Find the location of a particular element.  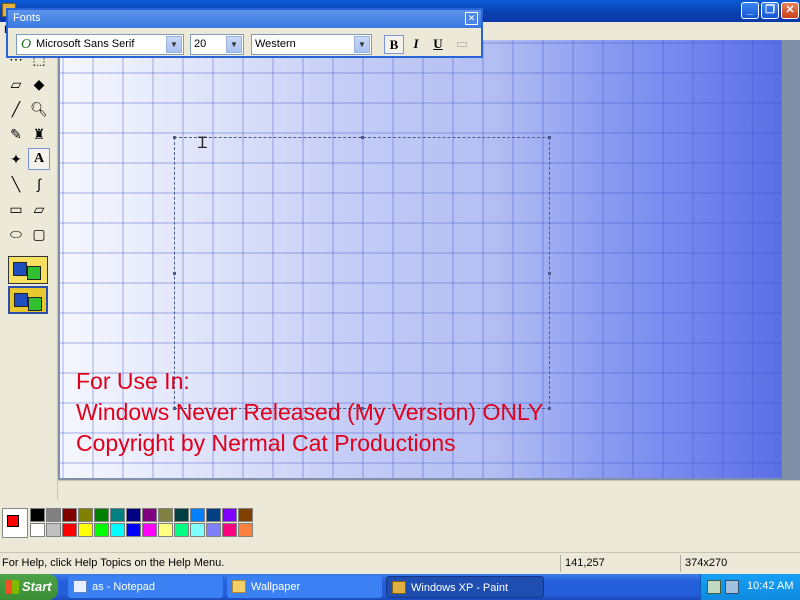

task-paint: Windows XP - Paint is located at coordinates (465, 587).